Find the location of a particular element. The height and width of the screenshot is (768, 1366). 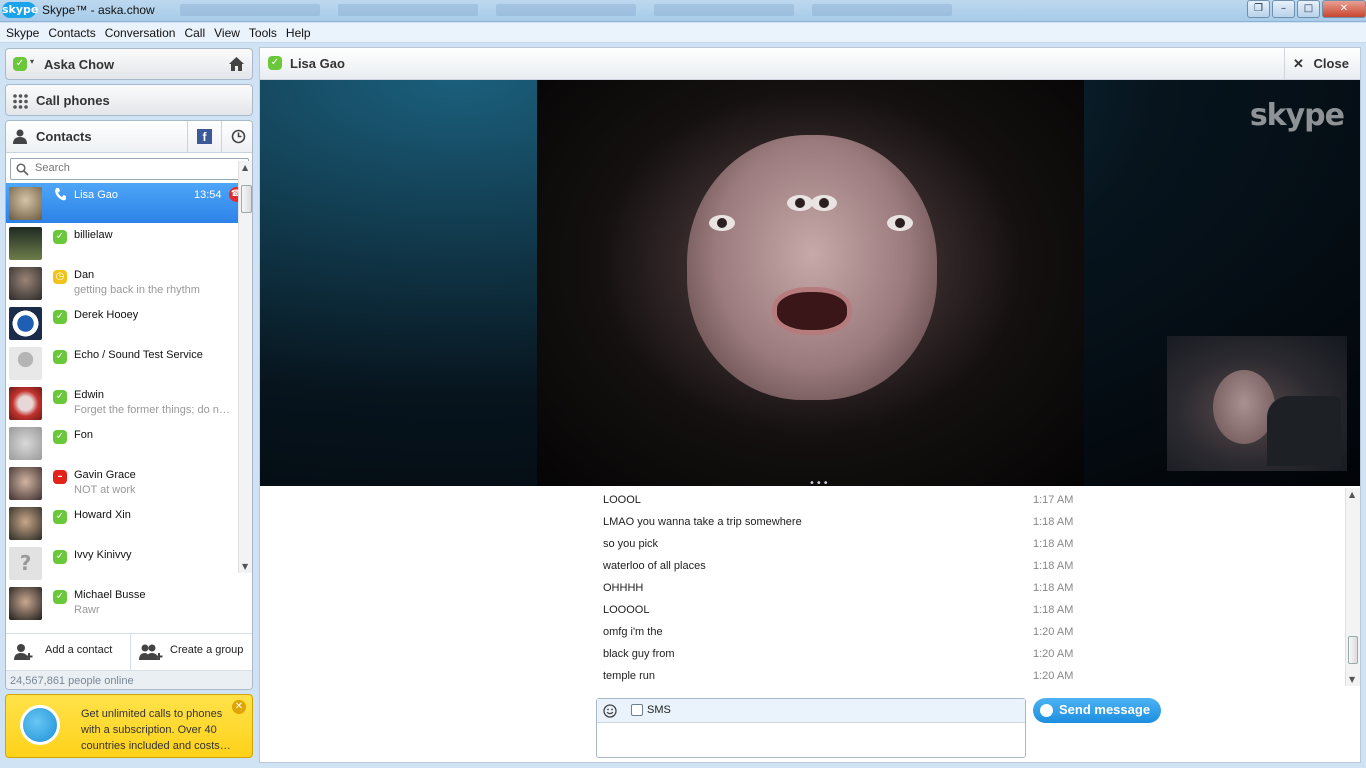

list-item: ✓ Howard Xin is located at coordinates (122, 523).